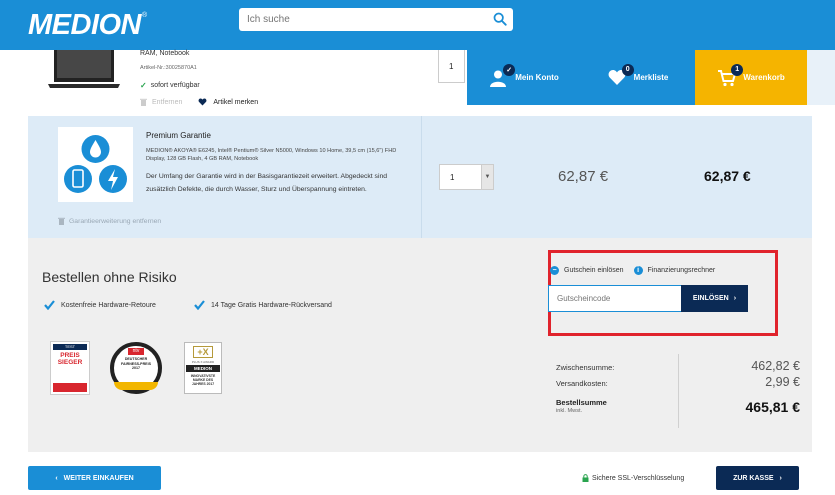  I want to click on seal2-top: ntv, so click(136, 351).